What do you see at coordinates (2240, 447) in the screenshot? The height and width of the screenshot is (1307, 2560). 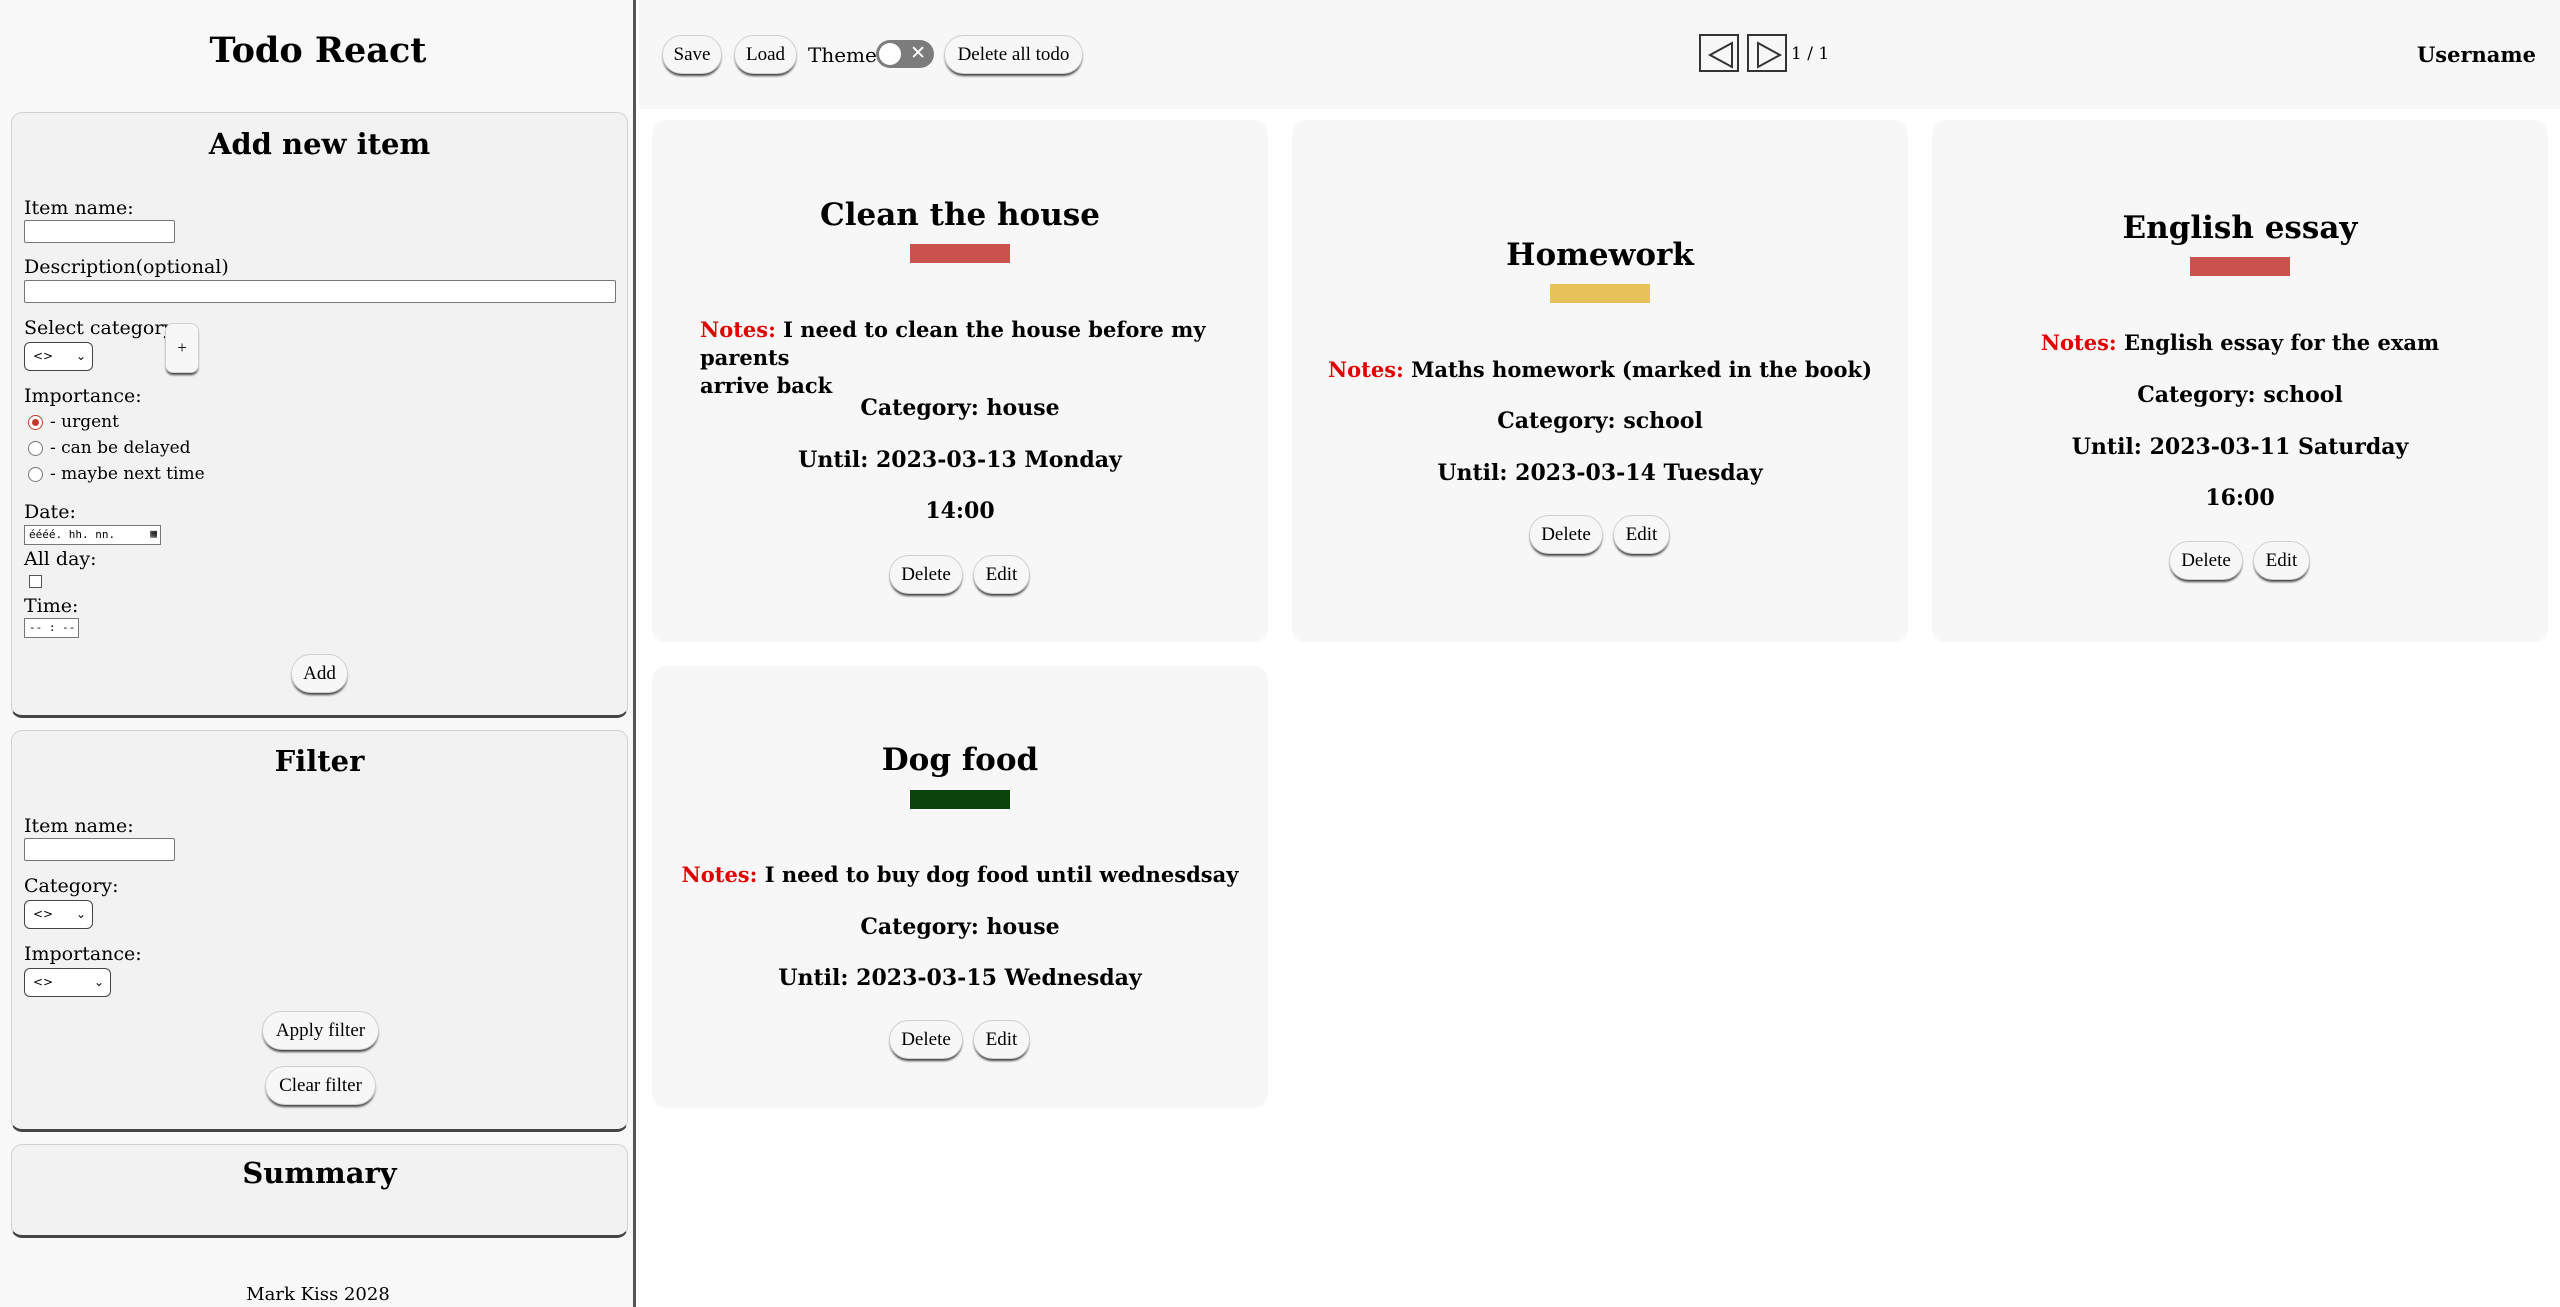 I see `card-until: Until: 2023-03-11 Saturday` at bounding box center [2240, 447].